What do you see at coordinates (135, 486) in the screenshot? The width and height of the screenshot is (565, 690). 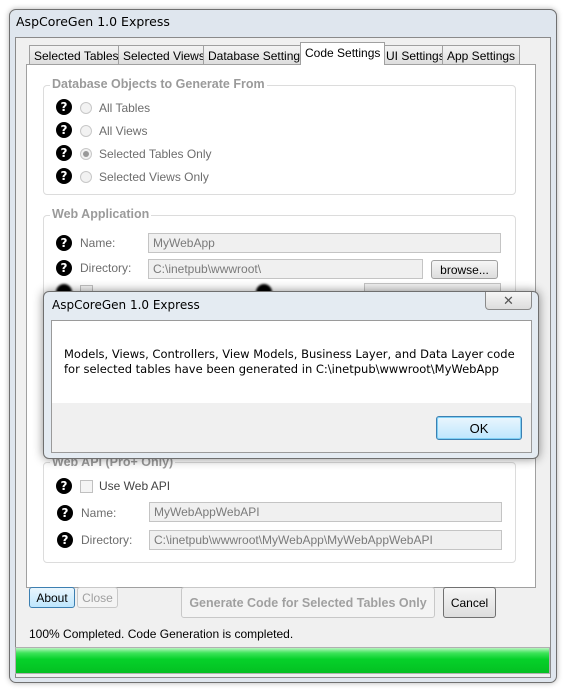 I see `use-web-api-label: Use Web API` at bounding box center [135, 486].